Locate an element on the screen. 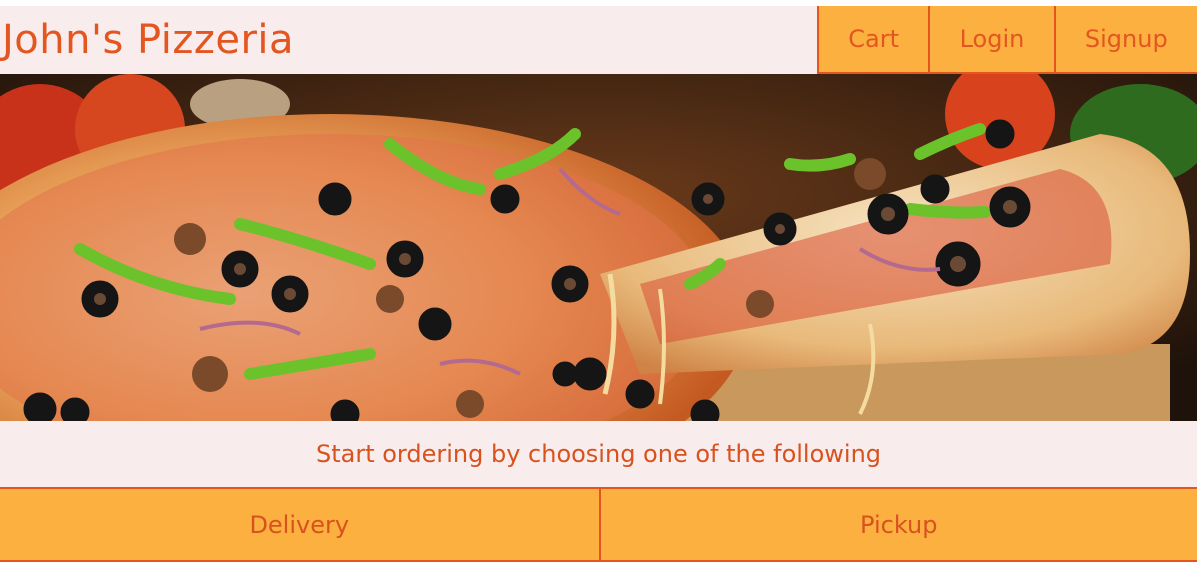  pickup-button: Pickup is located at coordinates (897, 525).